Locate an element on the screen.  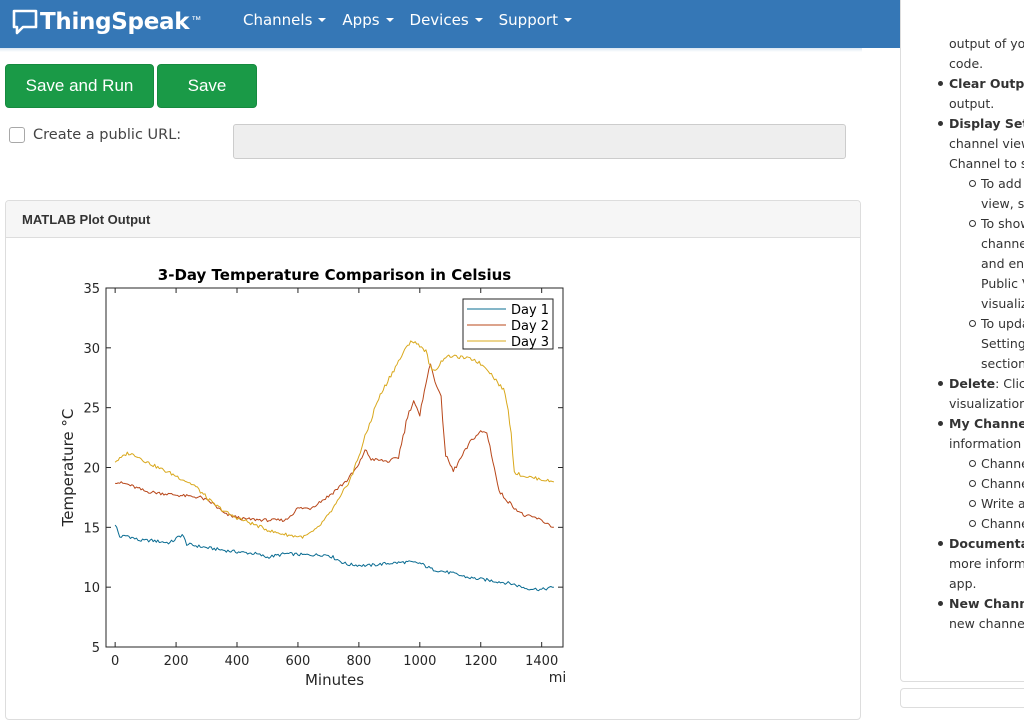
nav-devices-label: Devices is located at coordinates (439, 20).